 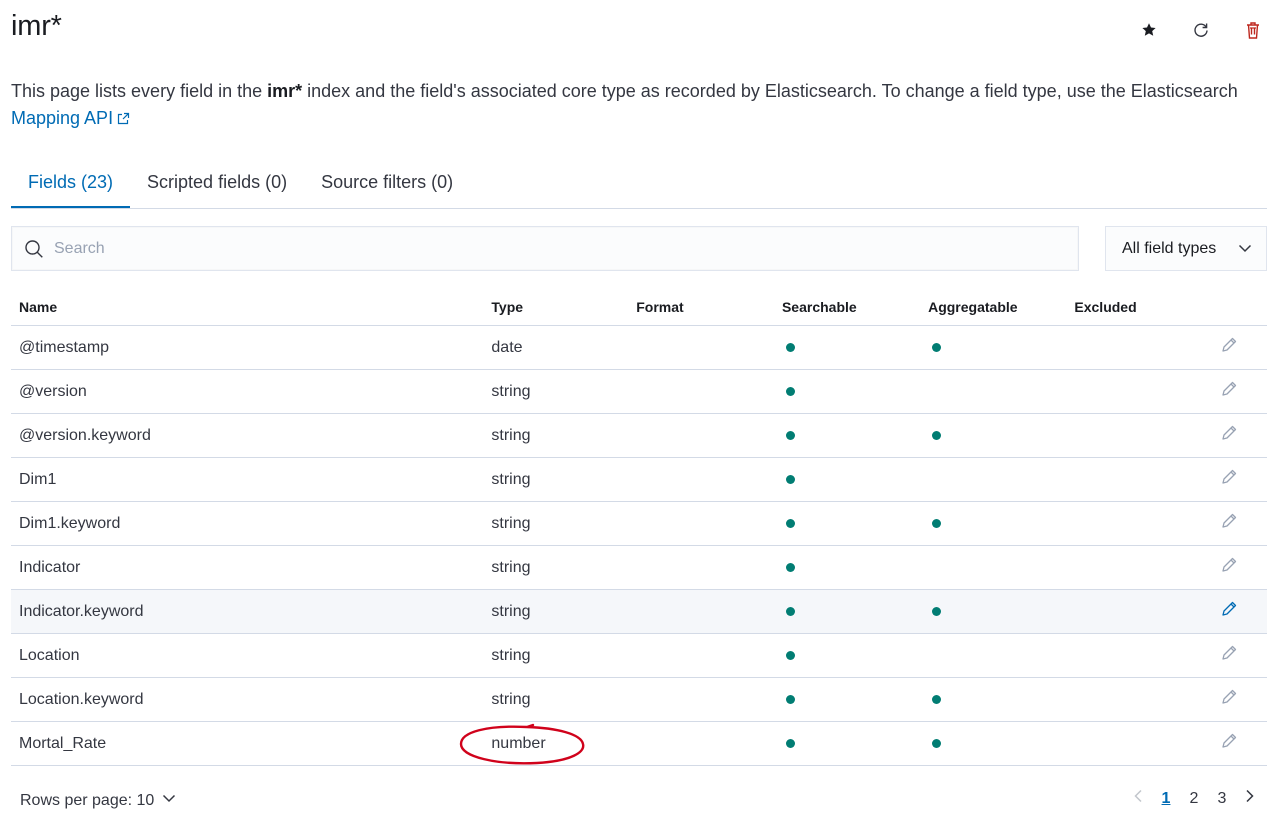 What do you see at coordinates (639, 347) in the screenshot?
I see `table-row: @timestamp date` at bounding box center [639, 347].